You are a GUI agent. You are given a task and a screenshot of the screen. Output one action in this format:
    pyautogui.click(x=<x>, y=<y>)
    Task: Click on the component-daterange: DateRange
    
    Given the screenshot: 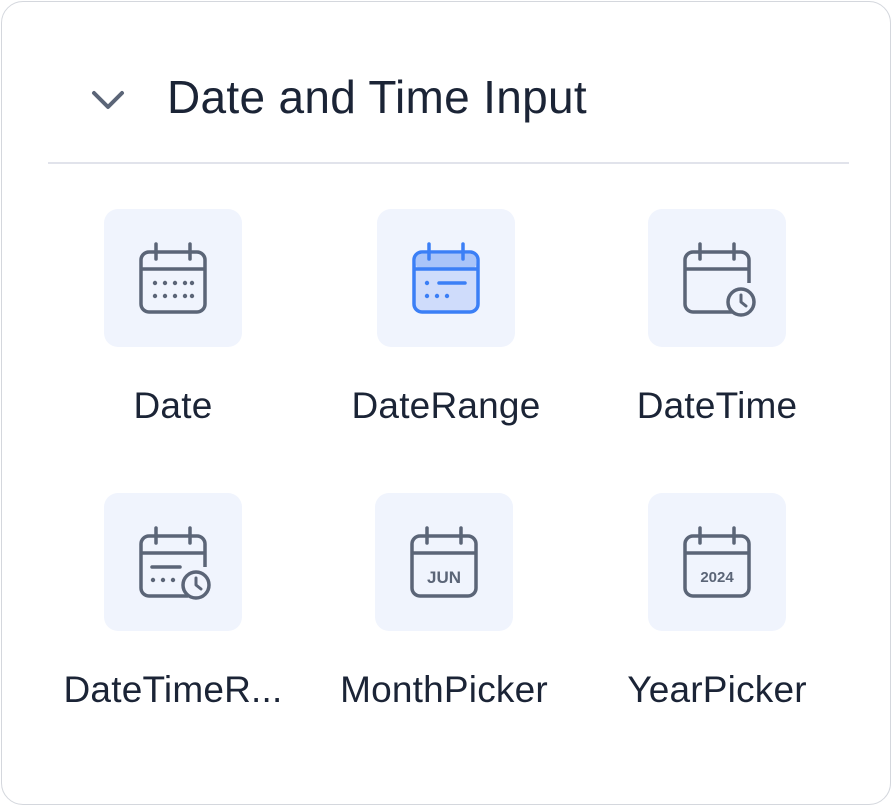 What is the action you would take?
    pyautogui.click(x=446, y=329)
    